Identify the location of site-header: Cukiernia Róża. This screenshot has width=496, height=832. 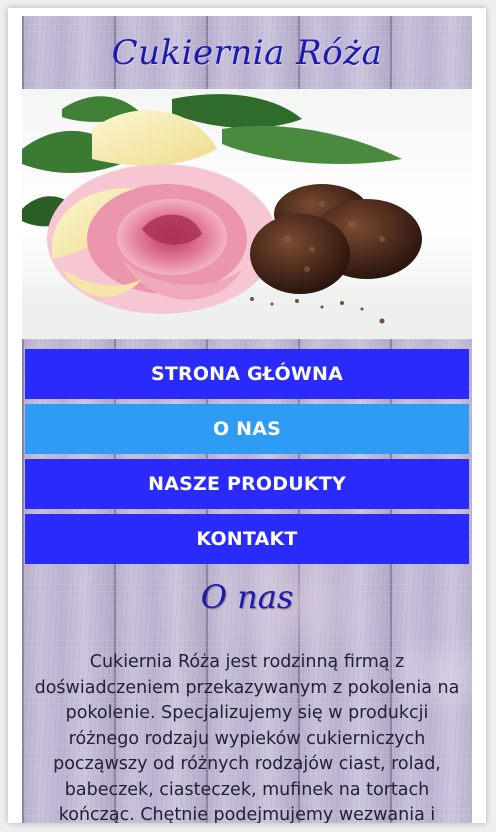
(247, 52).